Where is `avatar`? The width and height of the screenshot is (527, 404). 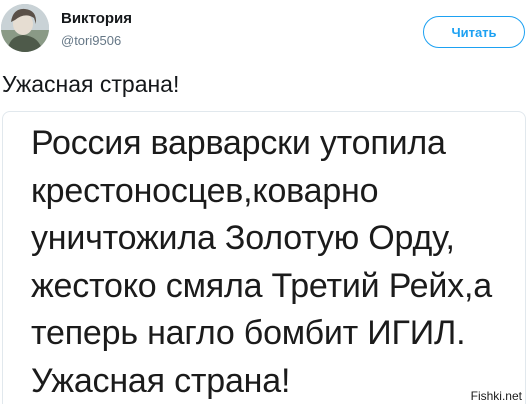
avatar is located at coordinates (25, 28).